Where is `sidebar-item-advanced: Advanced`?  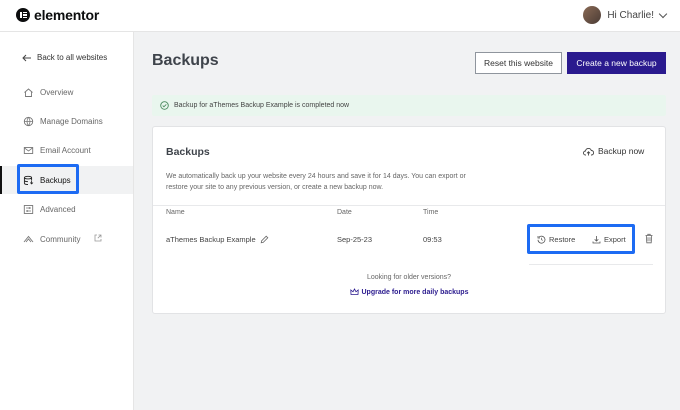
sidebar-item-advanced: Advanced is located at coordinates (66, 209).